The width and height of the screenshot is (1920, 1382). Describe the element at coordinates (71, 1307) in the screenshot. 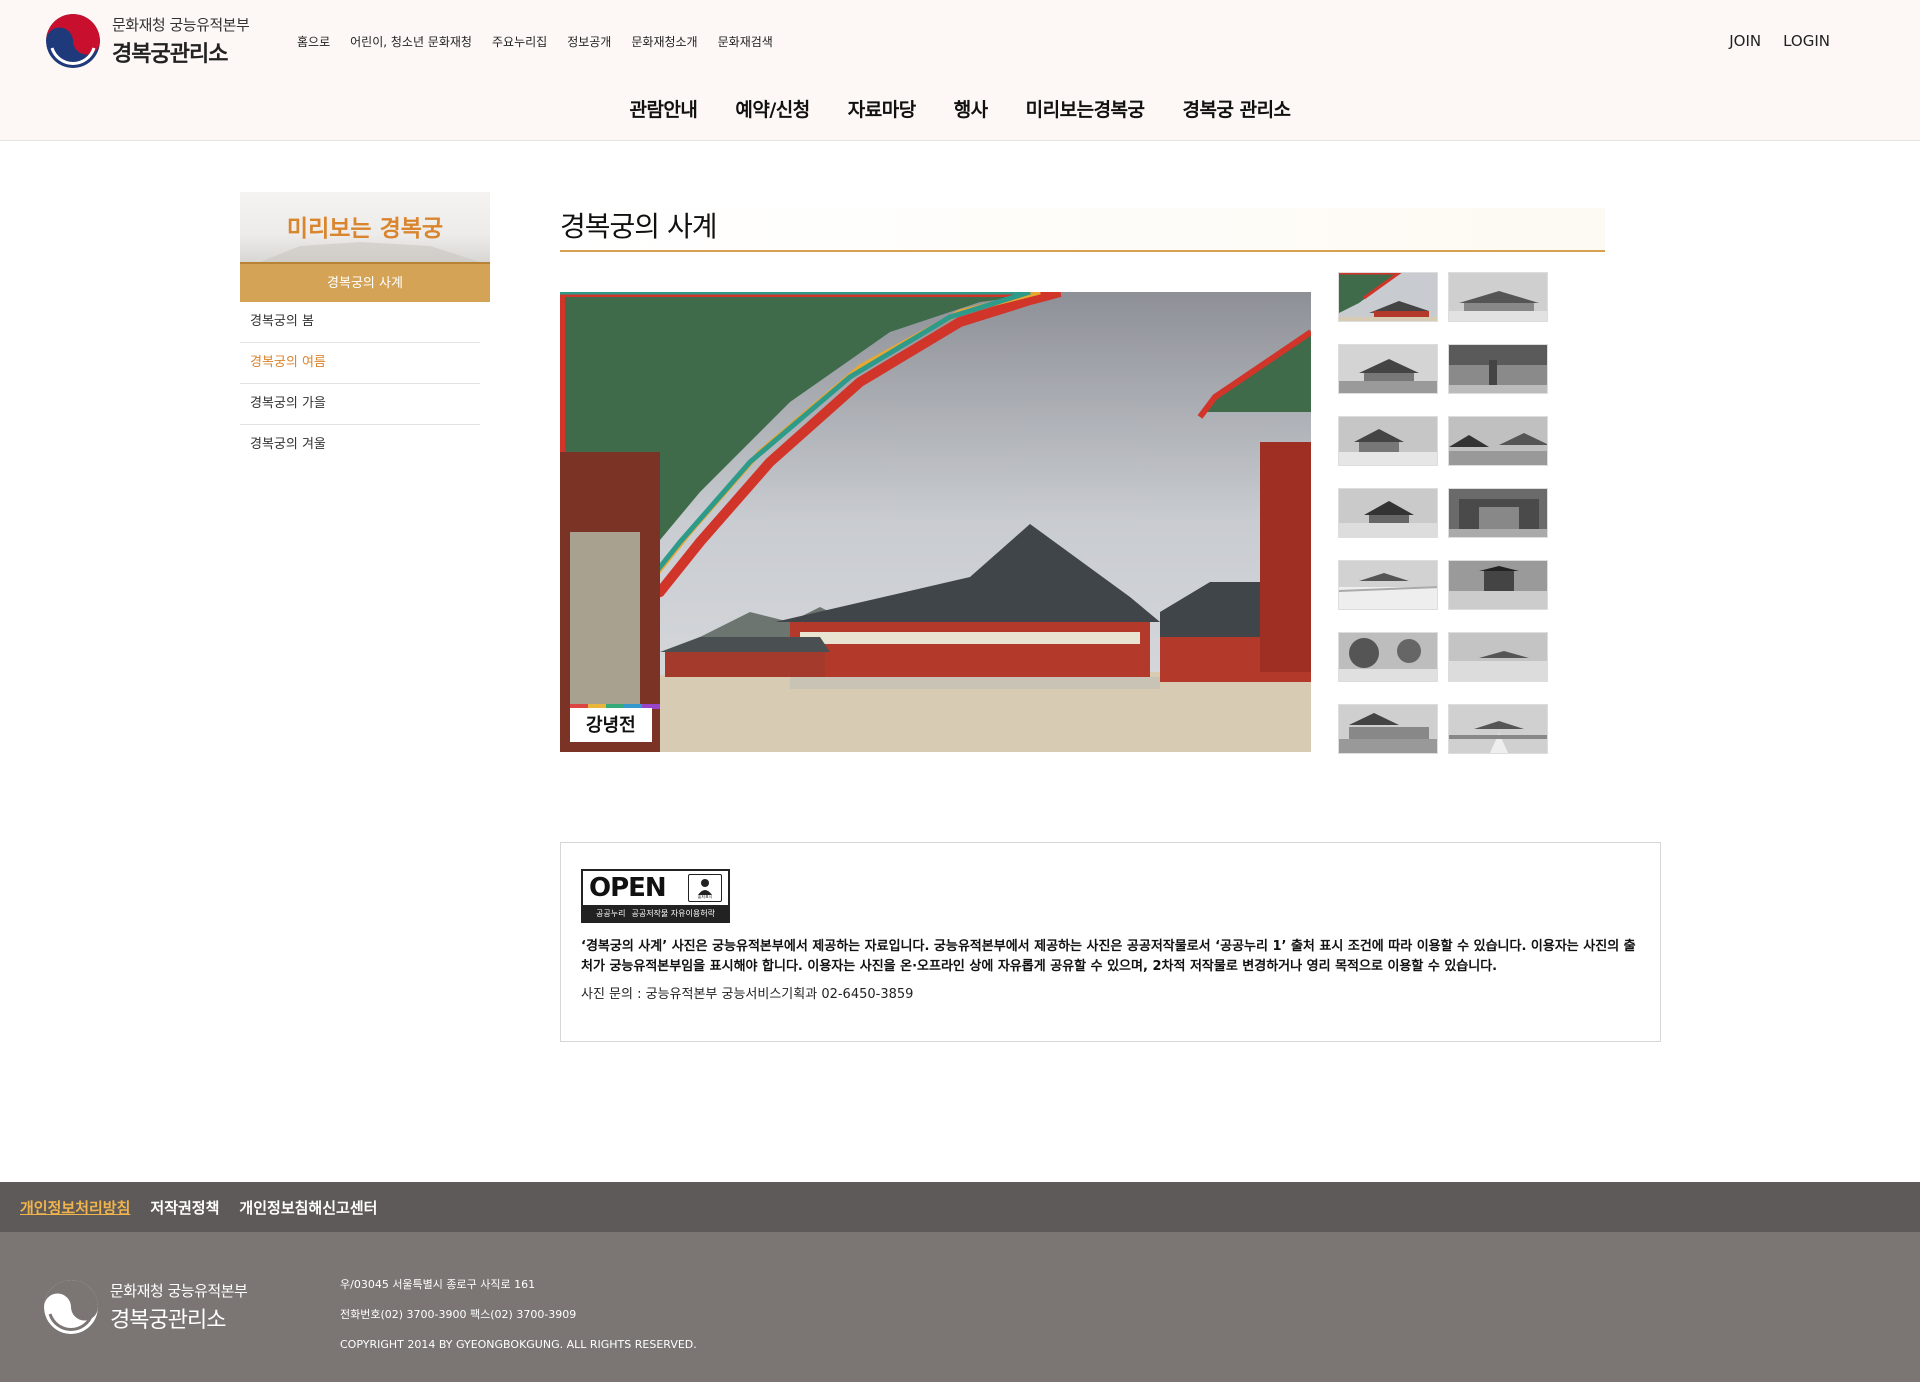

I see `footer-taeguk-logo-icon` at that location.